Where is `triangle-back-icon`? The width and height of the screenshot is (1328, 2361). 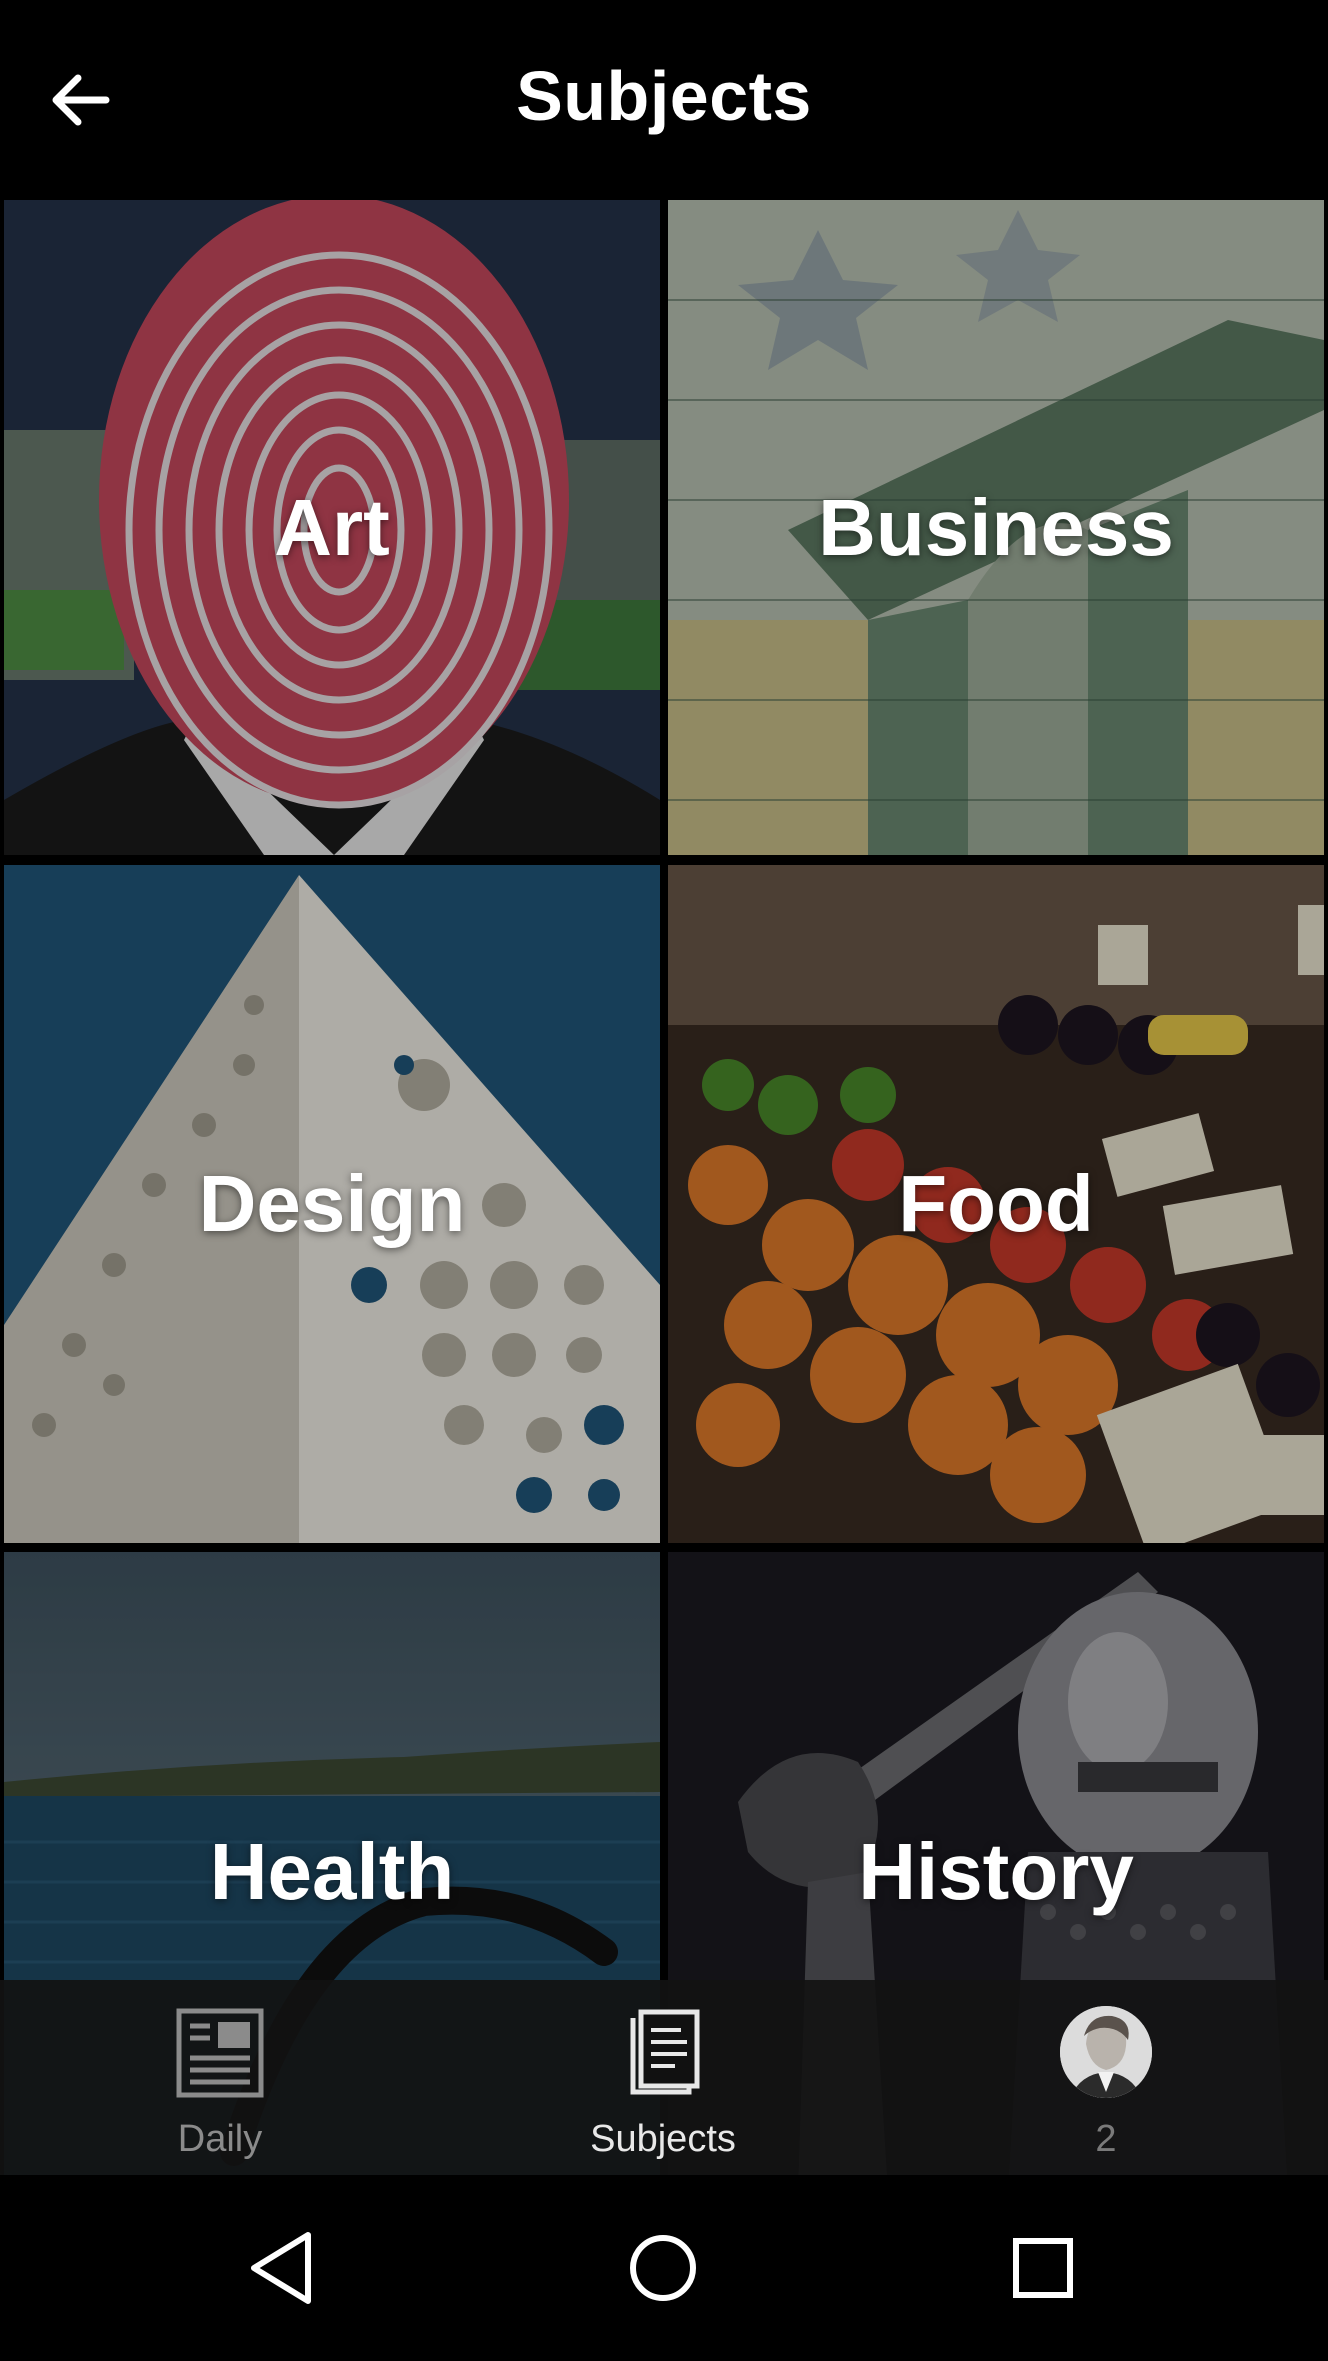
triangle-back-icon is located at coordinates (283, 2268).